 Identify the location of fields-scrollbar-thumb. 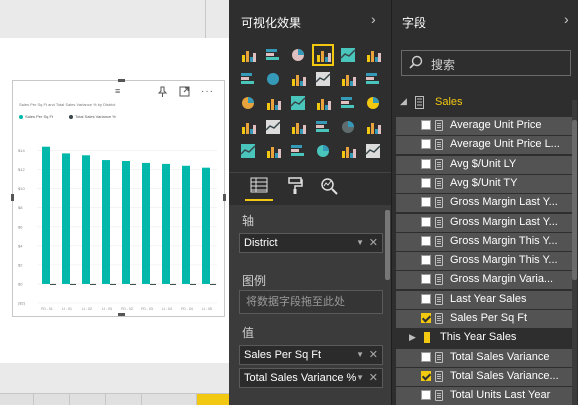
(574, 200).